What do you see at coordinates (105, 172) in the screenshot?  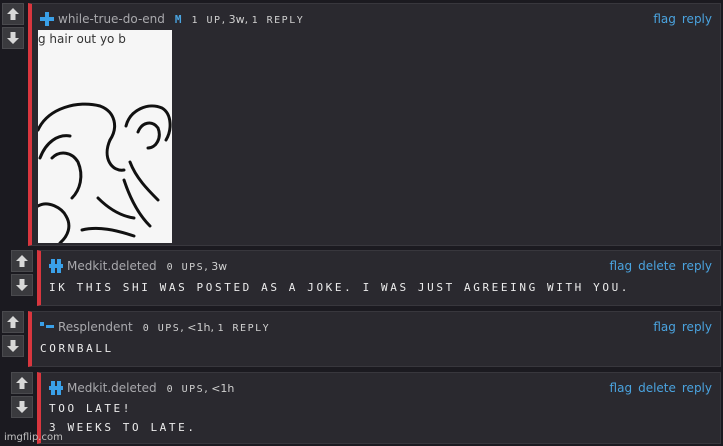 I see `meme-drawing` at bounding box center [105, 172].